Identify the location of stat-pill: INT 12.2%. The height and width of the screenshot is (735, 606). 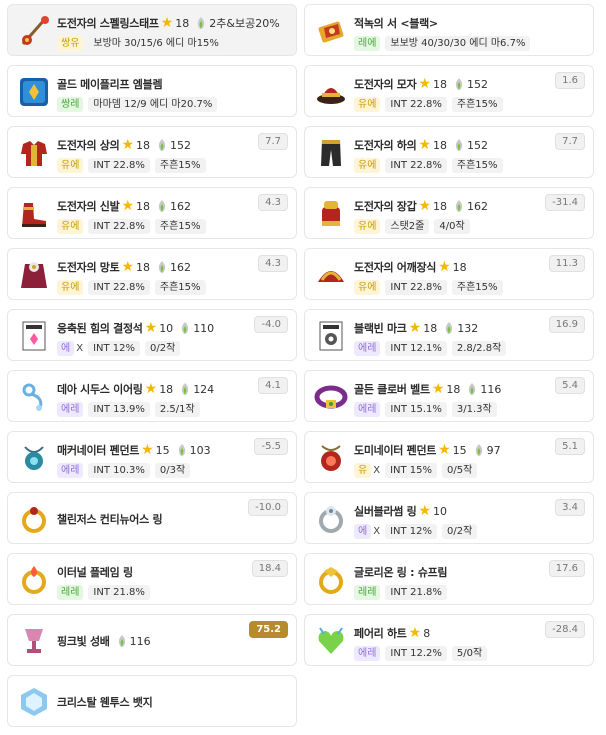
(416, 653).